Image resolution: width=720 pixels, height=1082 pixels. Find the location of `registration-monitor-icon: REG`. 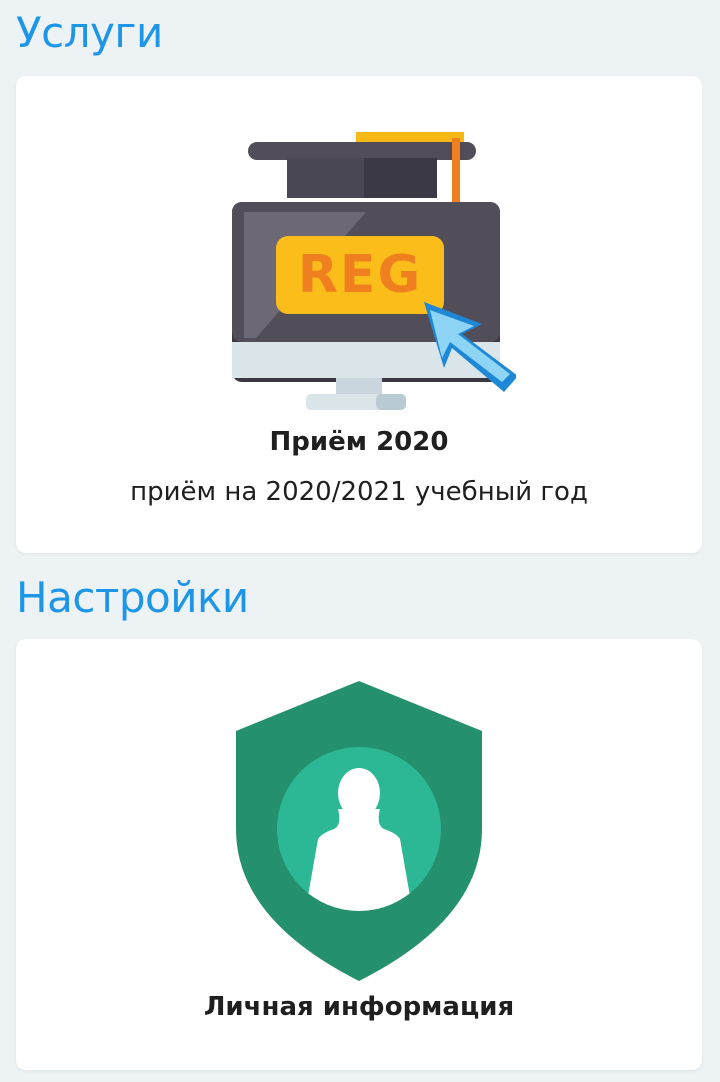

registration-monitor-icon: REG is located at coordinates (374, 271).